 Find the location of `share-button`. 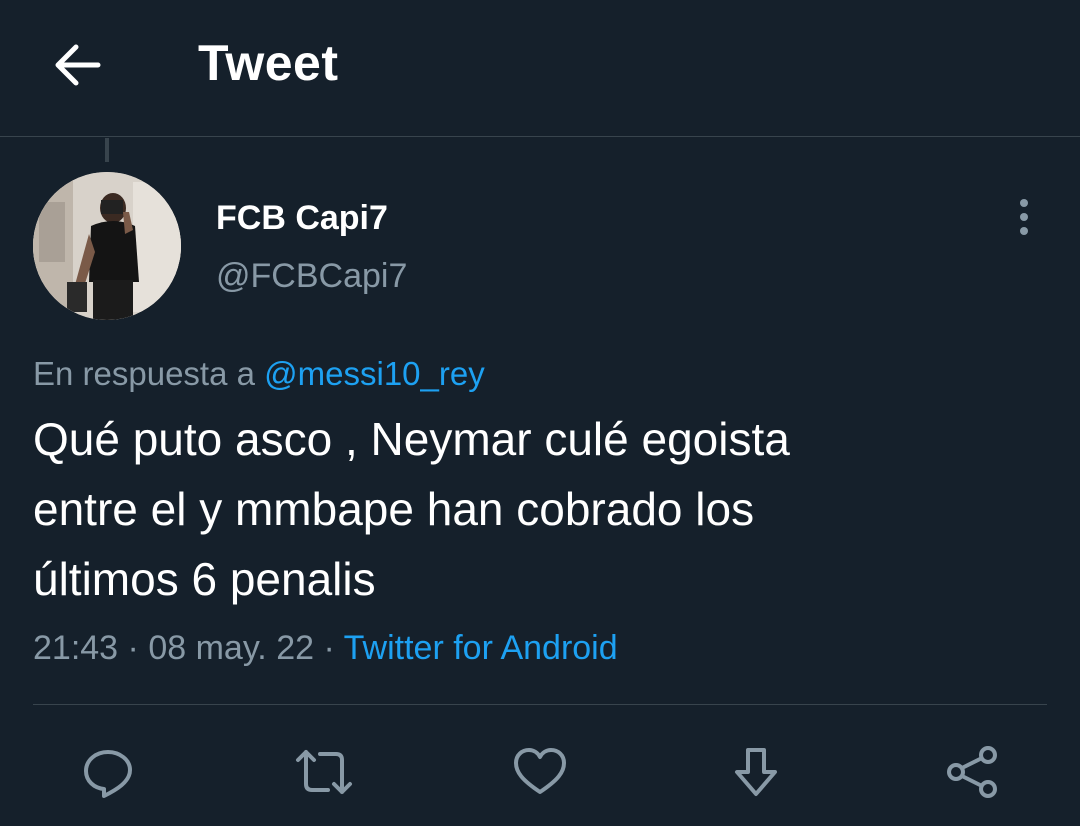

share-button is located at coordinates (972, 772).